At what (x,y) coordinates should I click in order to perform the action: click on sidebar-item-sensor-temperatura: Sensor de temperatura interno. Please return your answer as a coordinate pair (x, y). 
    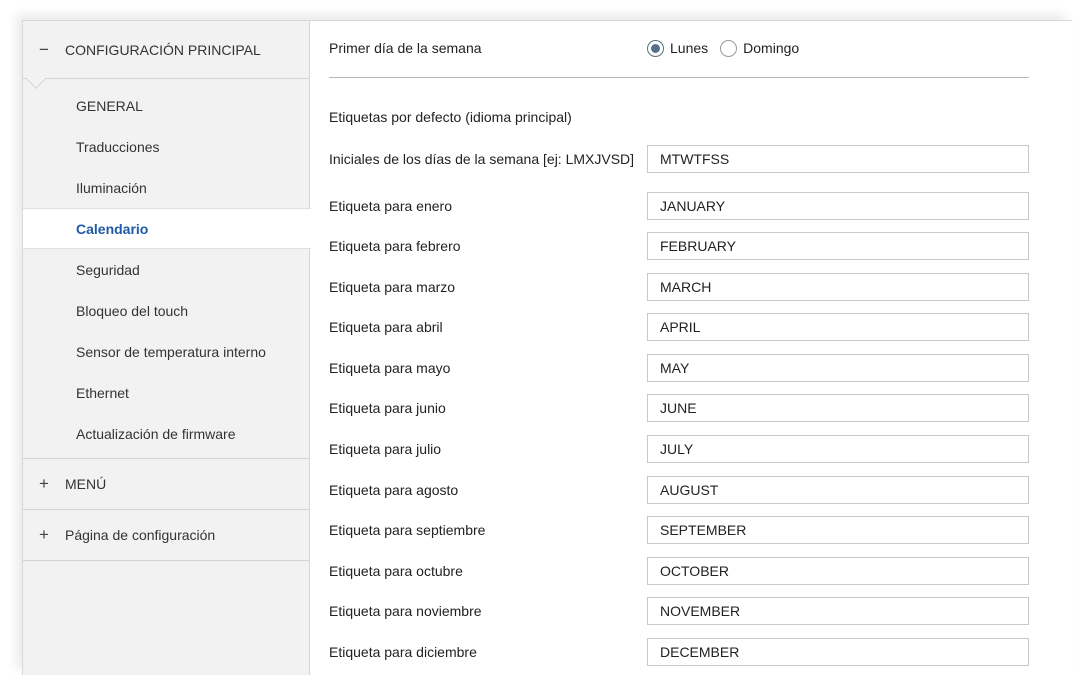
    Looking at the image, I should click on (166, 351).